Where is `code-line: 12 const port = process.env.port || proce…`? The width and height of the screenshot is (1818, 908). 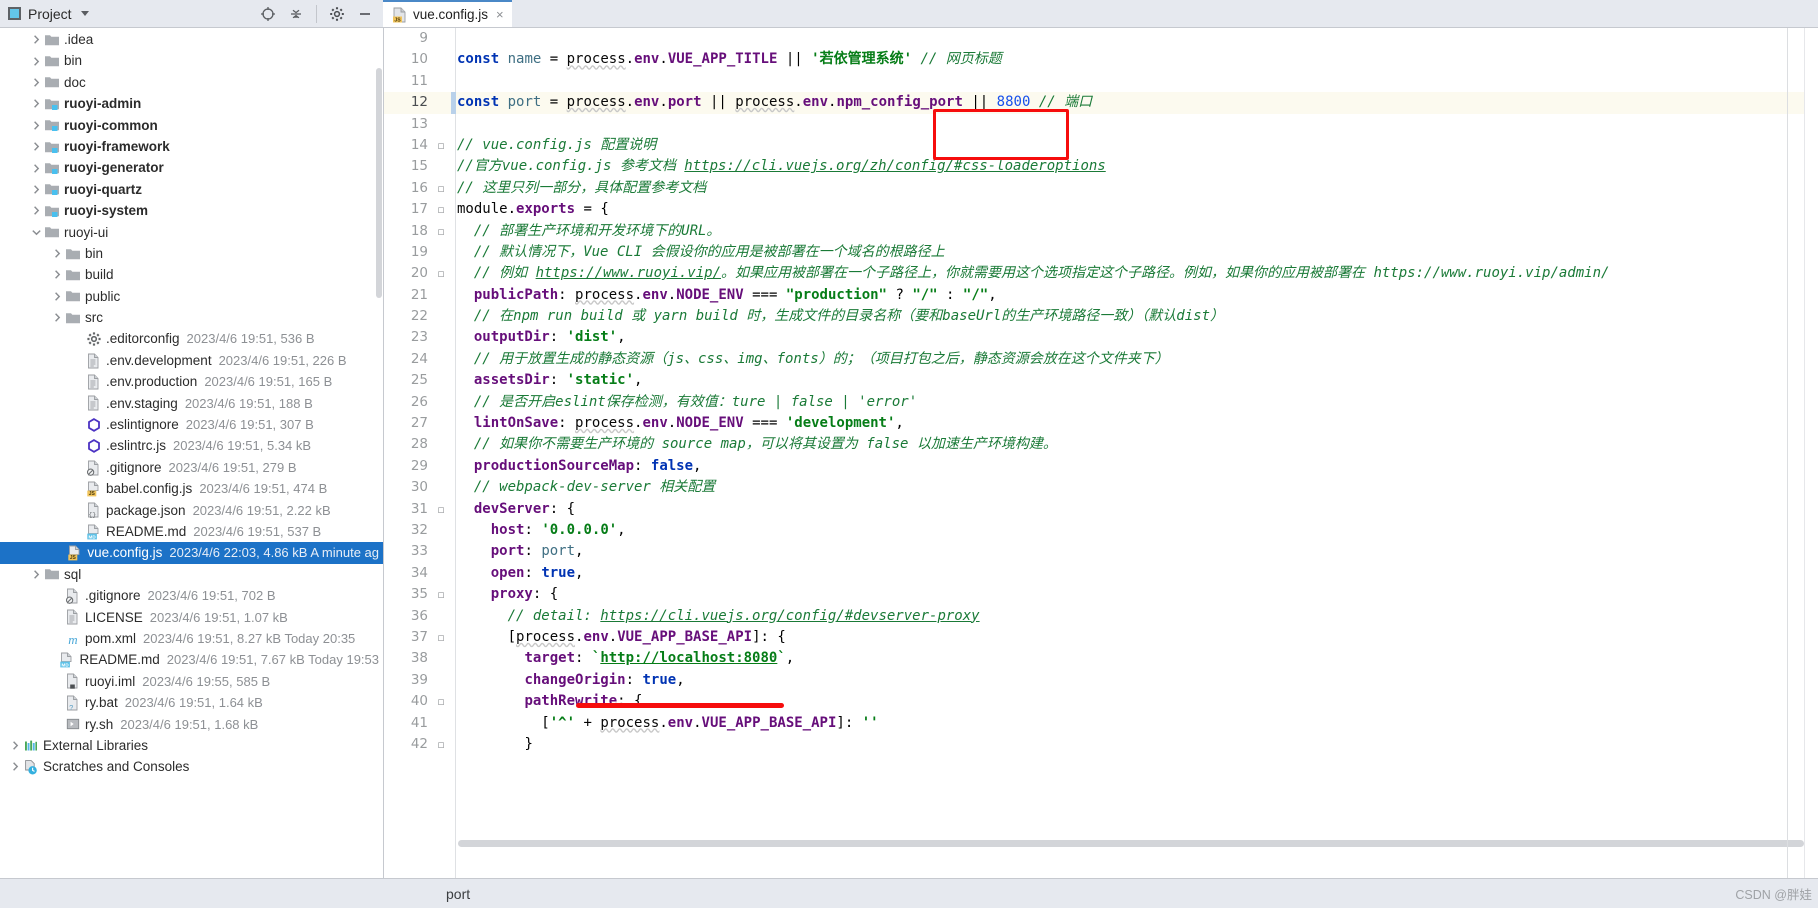
code-line: 12 const port = process.env.port || proce… is located at coordinates (1101, 103).